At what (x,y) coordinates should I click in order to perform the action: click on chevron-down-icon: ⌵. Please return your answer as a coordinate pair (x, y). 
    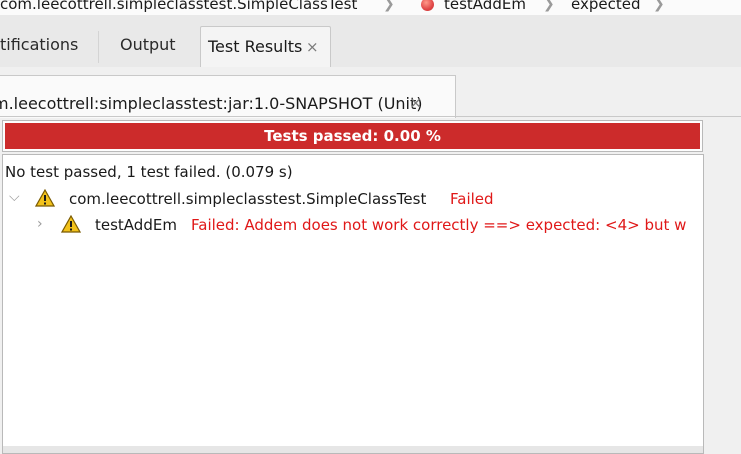
    Looking at the image, I should click on (14, 197).